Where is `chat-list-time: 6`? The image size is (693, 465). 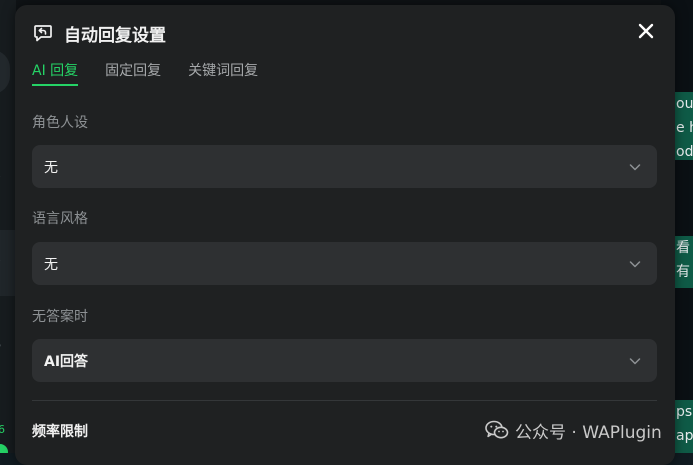
chat-list-time: 6 is located at coordinates (0, 344).